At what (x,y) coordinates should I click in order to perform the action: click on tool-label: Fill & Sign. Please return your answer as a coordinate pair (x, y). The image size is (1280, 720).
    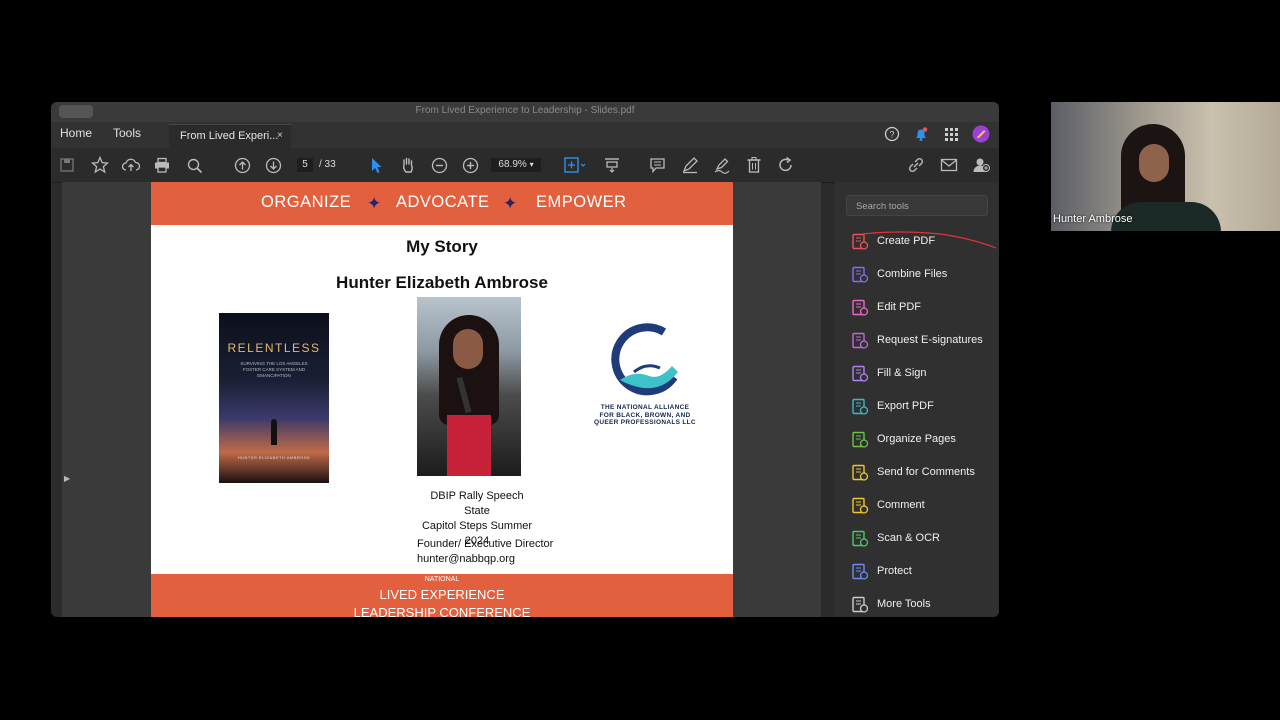
    Looking at the image, I should click on (902, 373).